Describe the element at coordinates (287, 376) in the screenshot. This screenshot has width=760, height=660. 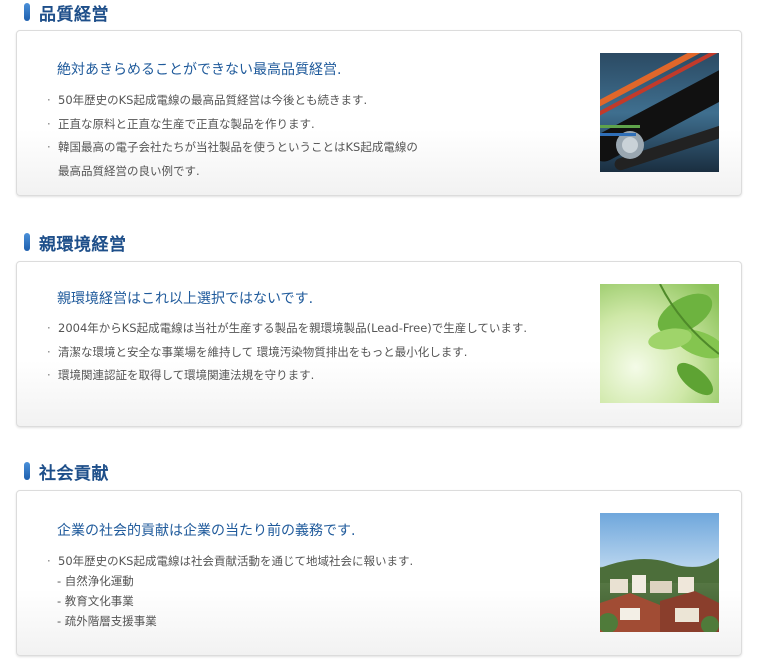
I see `list-item: 環境関連認証を取得して環境関連法規を守ります.` at that location.